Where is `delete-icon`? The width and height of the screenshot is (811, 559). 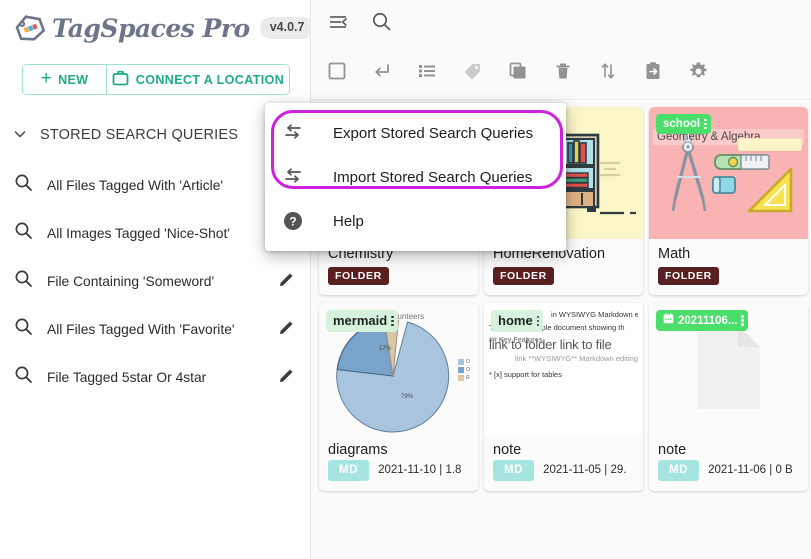 delete-icon is located at coordinates (563, 73).